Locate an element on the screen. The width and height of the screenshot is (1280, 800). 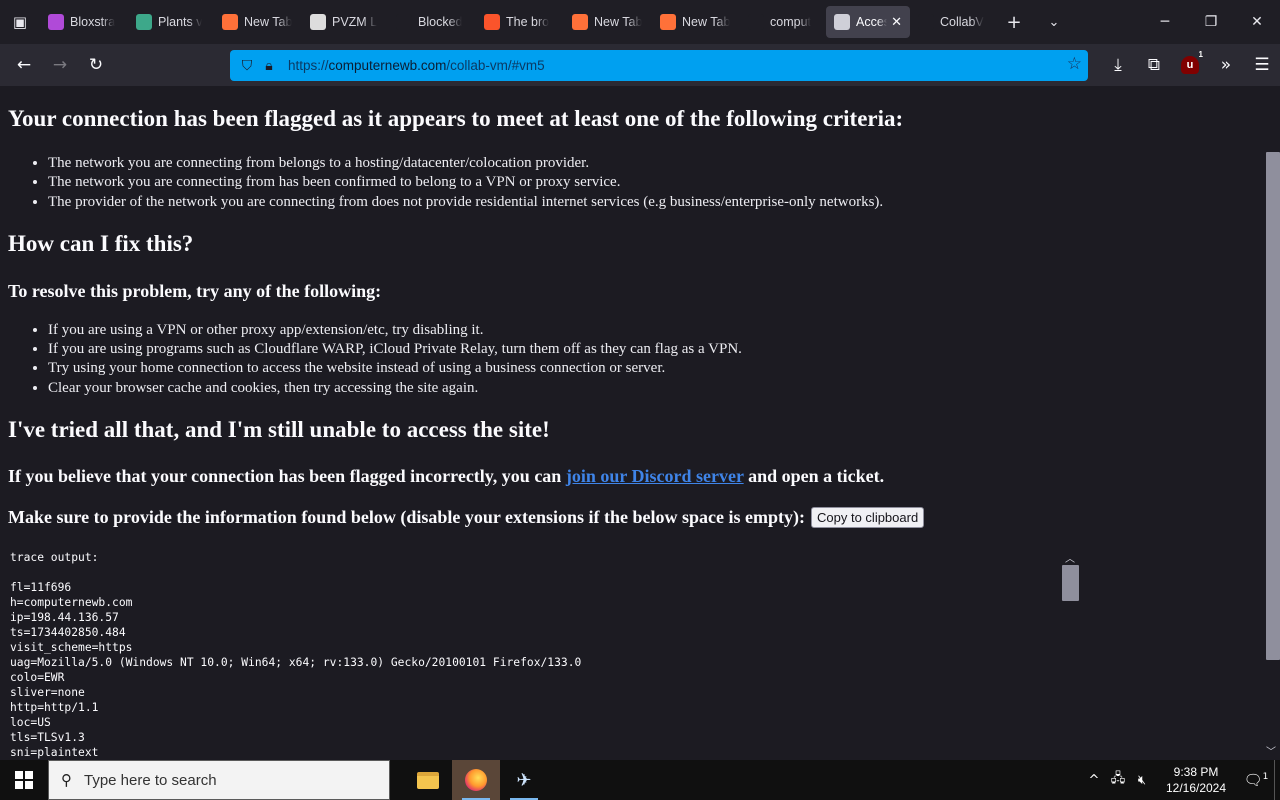
trace-line: fl=11f696 is located at coordinates (41, 587).